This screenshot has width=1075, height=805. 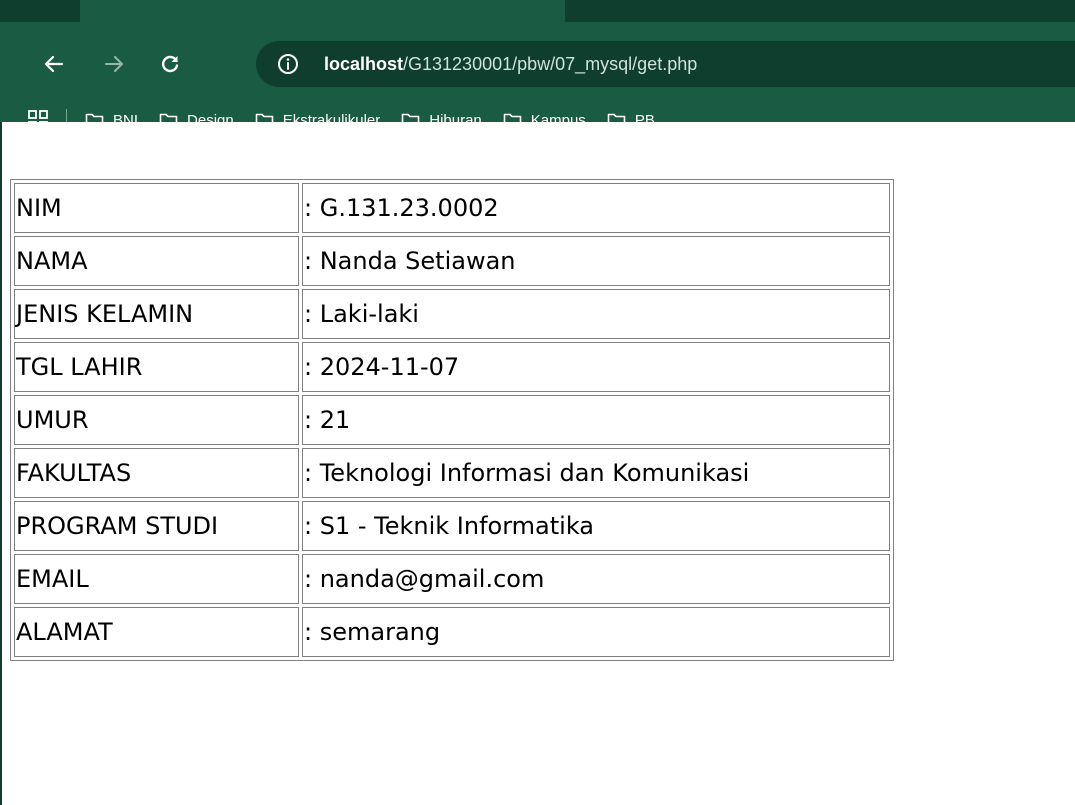 I want to click on forward-button, so click(x=114, y=64).